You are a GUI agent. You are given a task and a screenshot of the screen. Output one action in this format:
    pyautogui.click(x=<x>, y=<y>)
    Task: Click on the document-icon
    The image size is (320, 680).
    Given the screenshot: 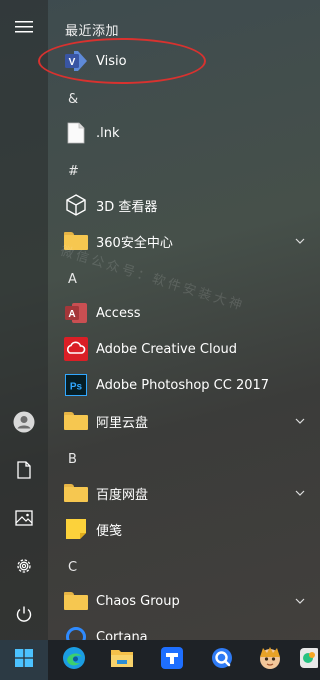 What is the action you would take?
    pyautogui.click(x=76, y=133)
    